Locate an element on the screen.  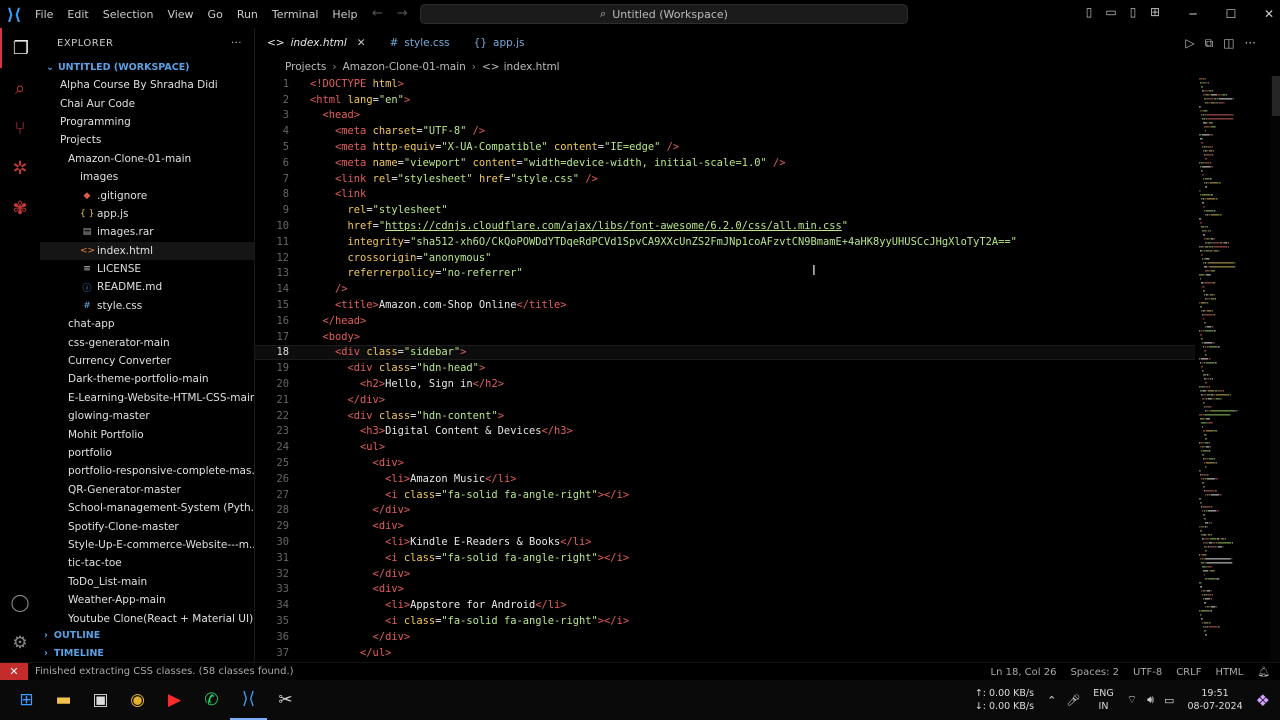
workspace-header: ⌄ UNTITLED (WORKSPACE) is located at coordinates (147, 67).